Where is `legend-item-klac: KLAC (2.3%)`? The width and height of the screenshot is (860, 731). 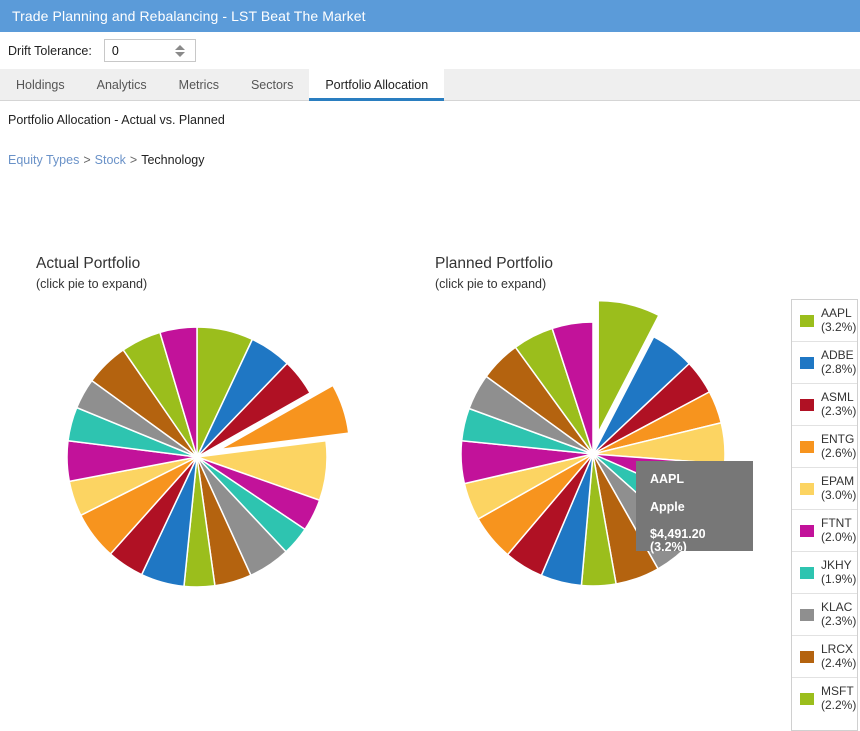
legend-item-klac: KLAC (2.3%) is located at coordinates (824, 615).